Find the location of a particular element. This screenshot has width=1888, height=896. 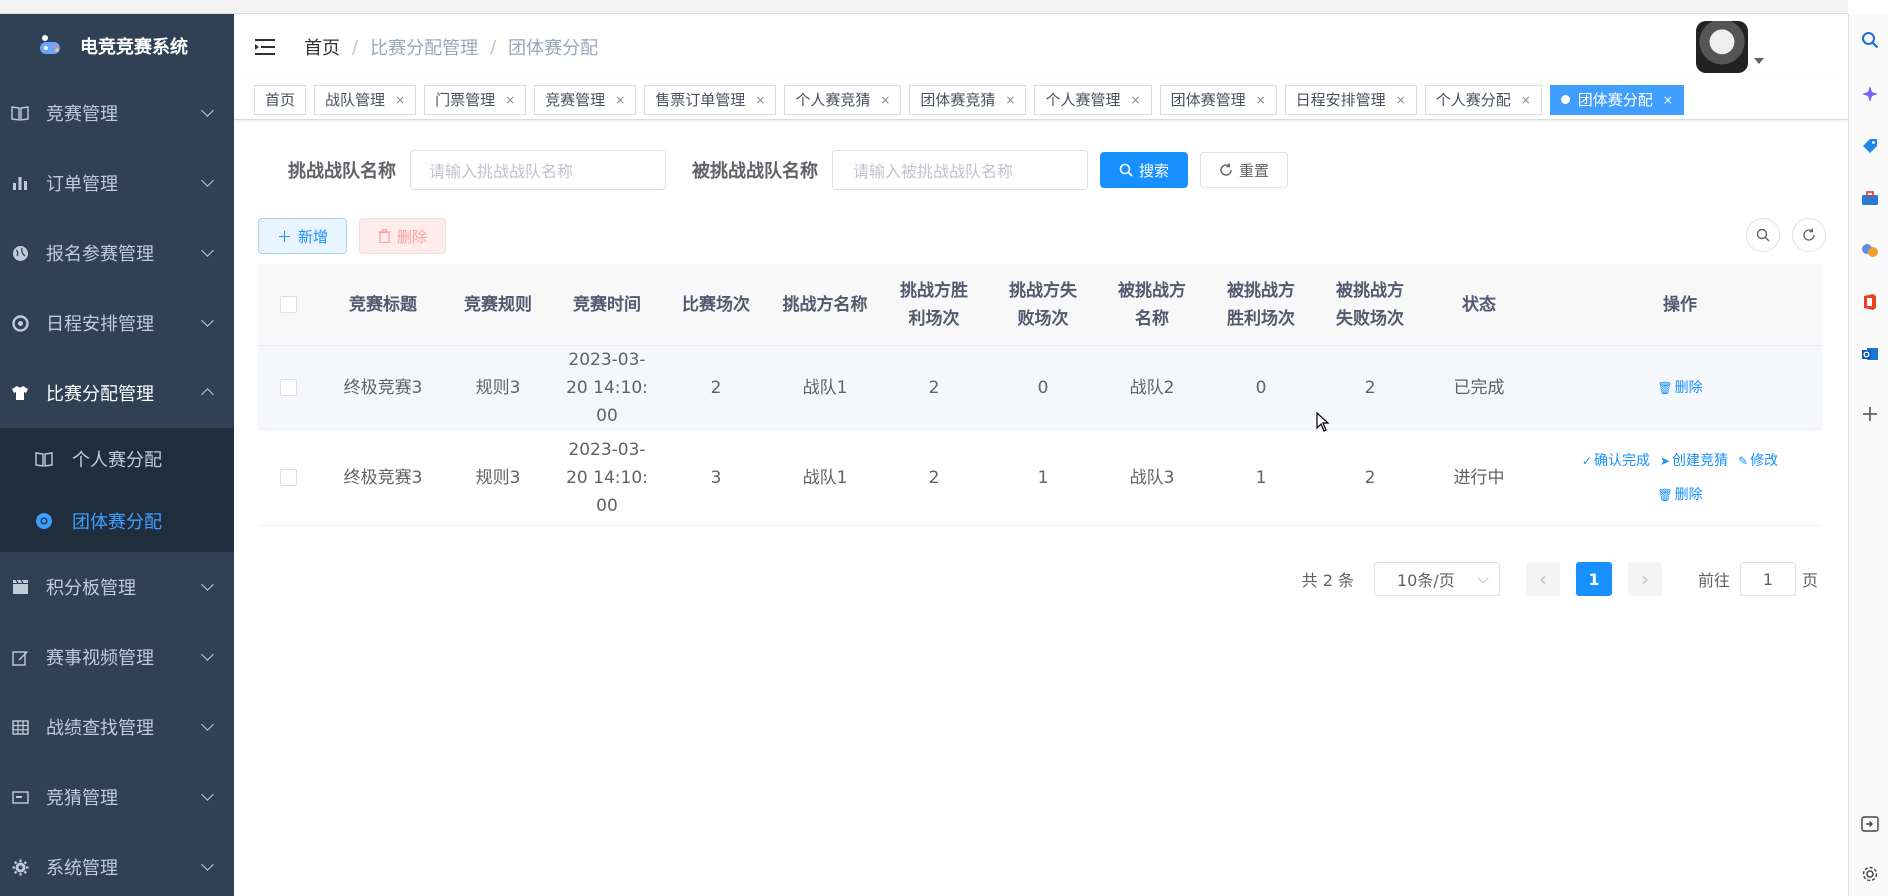

shirt-icon is located at coordinates (20, 393).